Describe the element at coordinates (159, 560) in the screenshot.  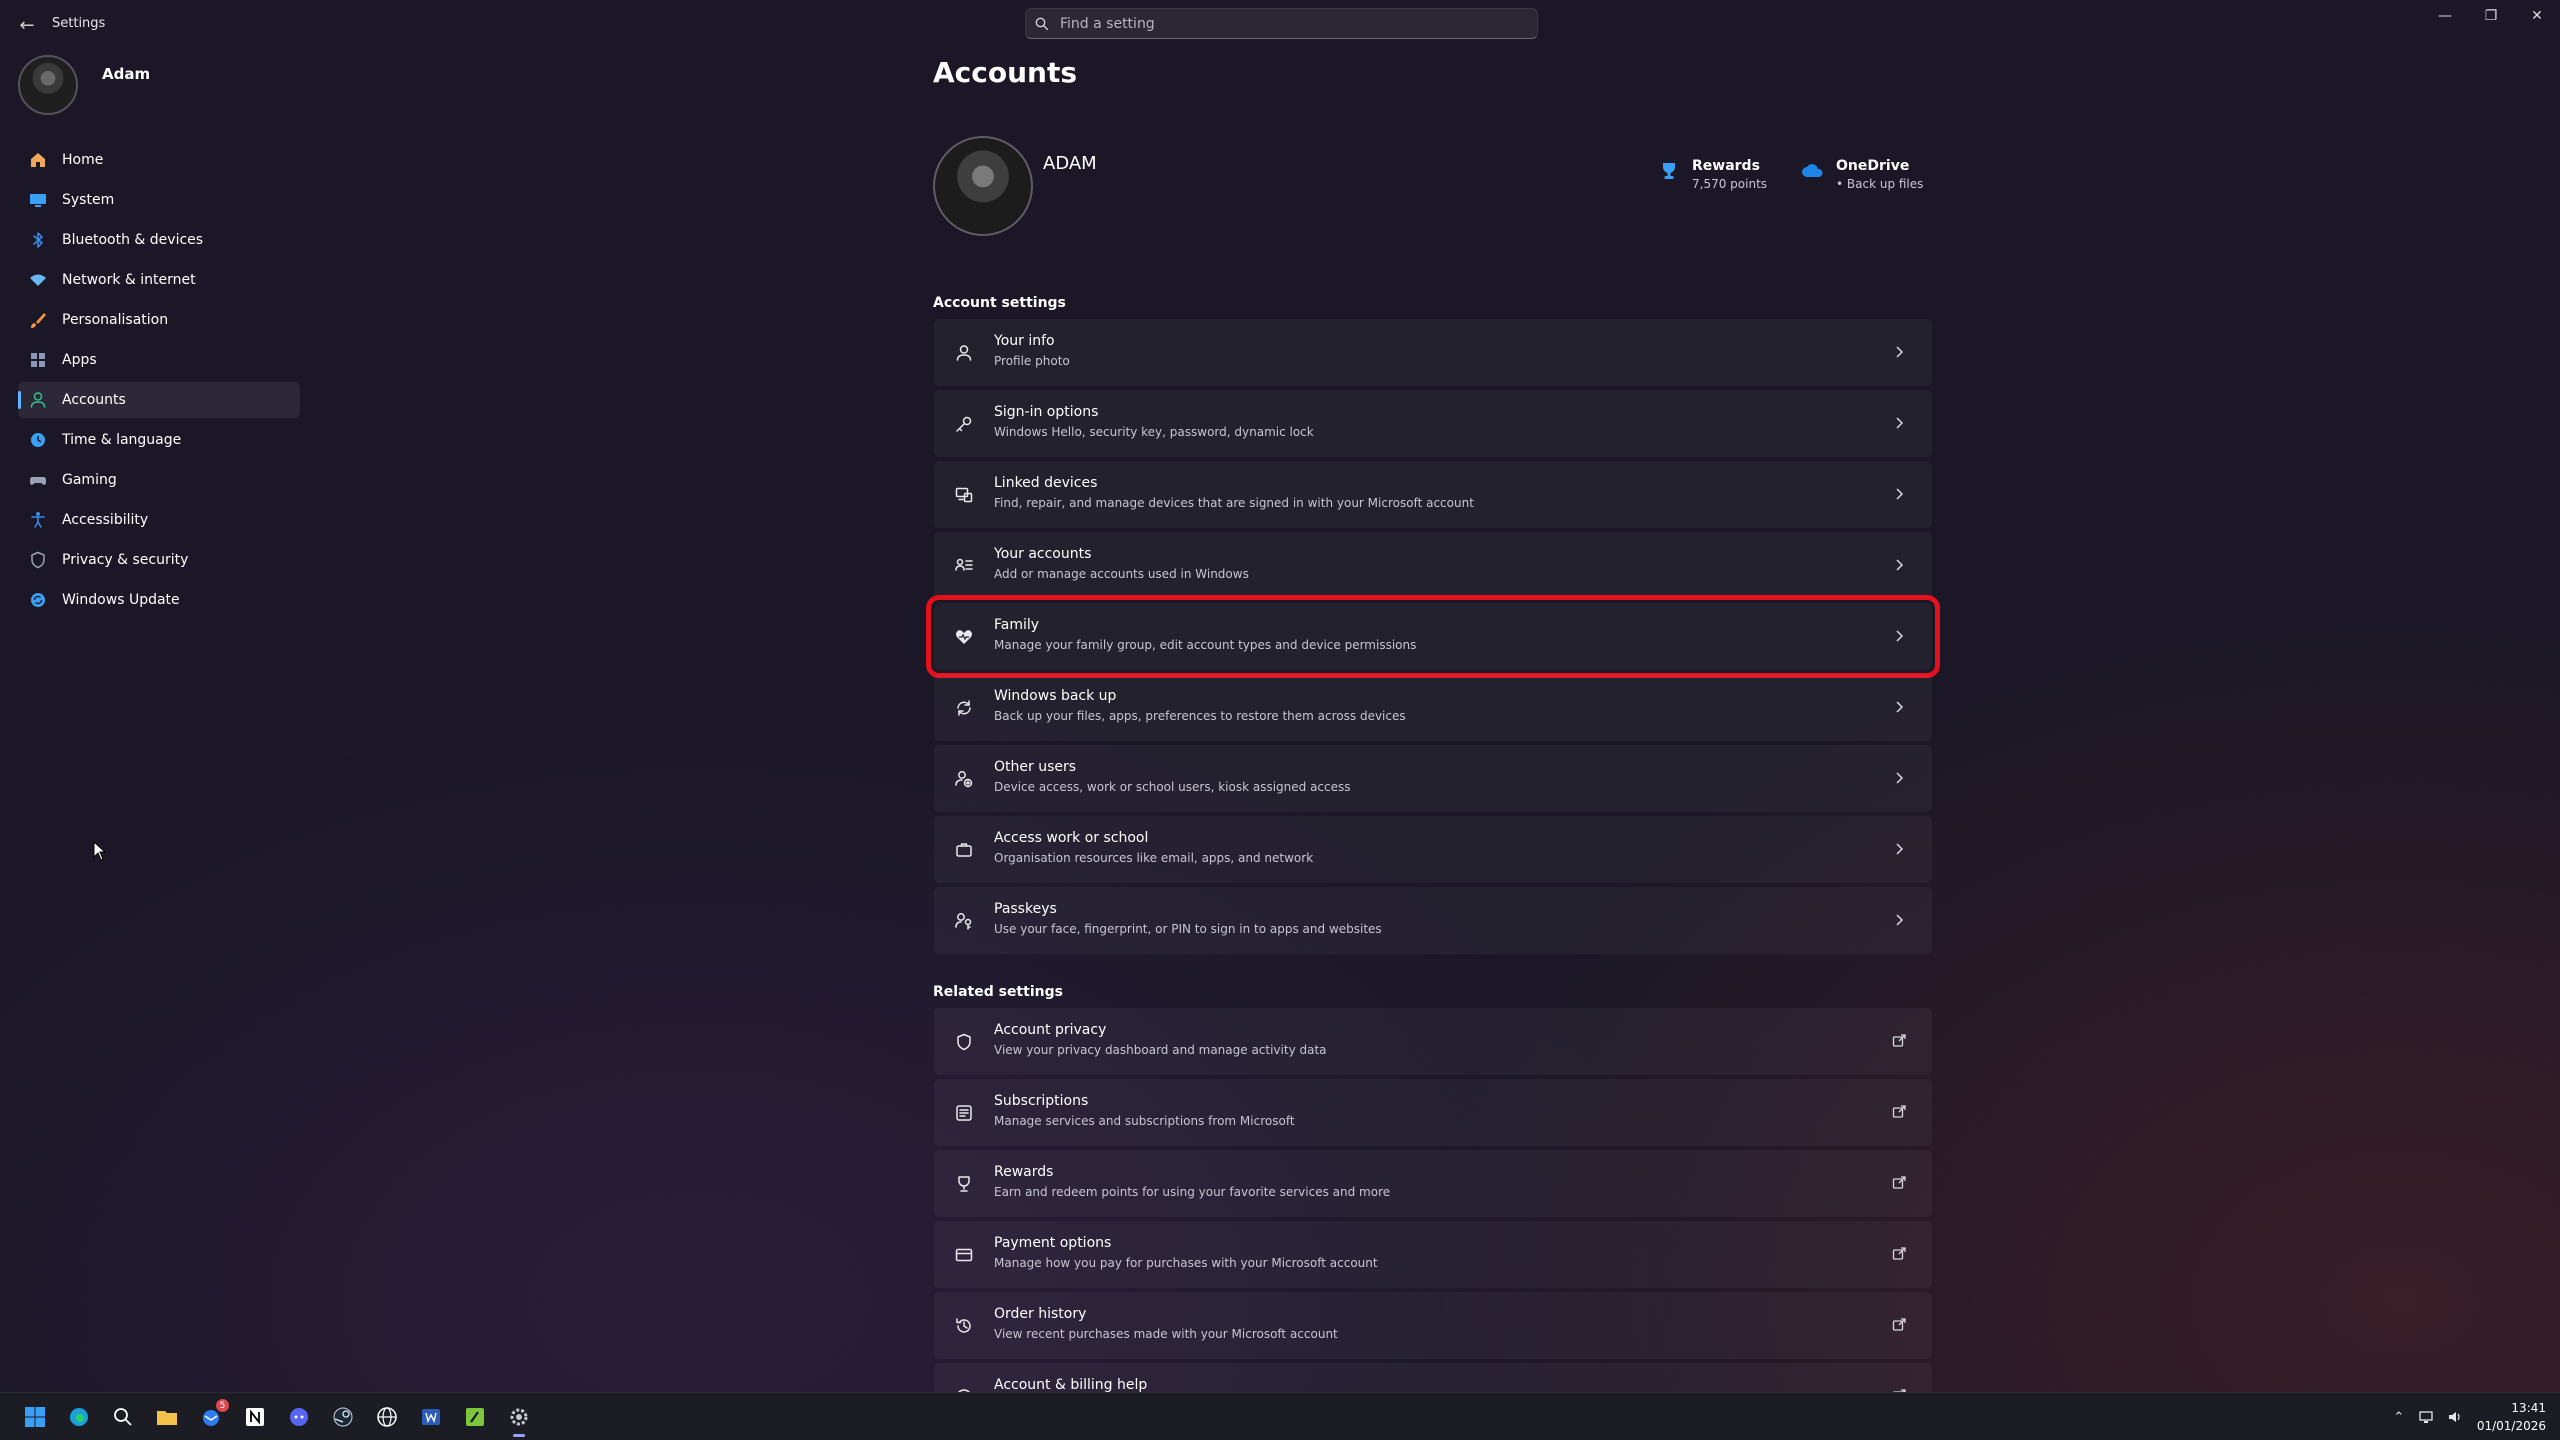
I see `sidebar-item-privacy-security: Privacy & security` at that location.